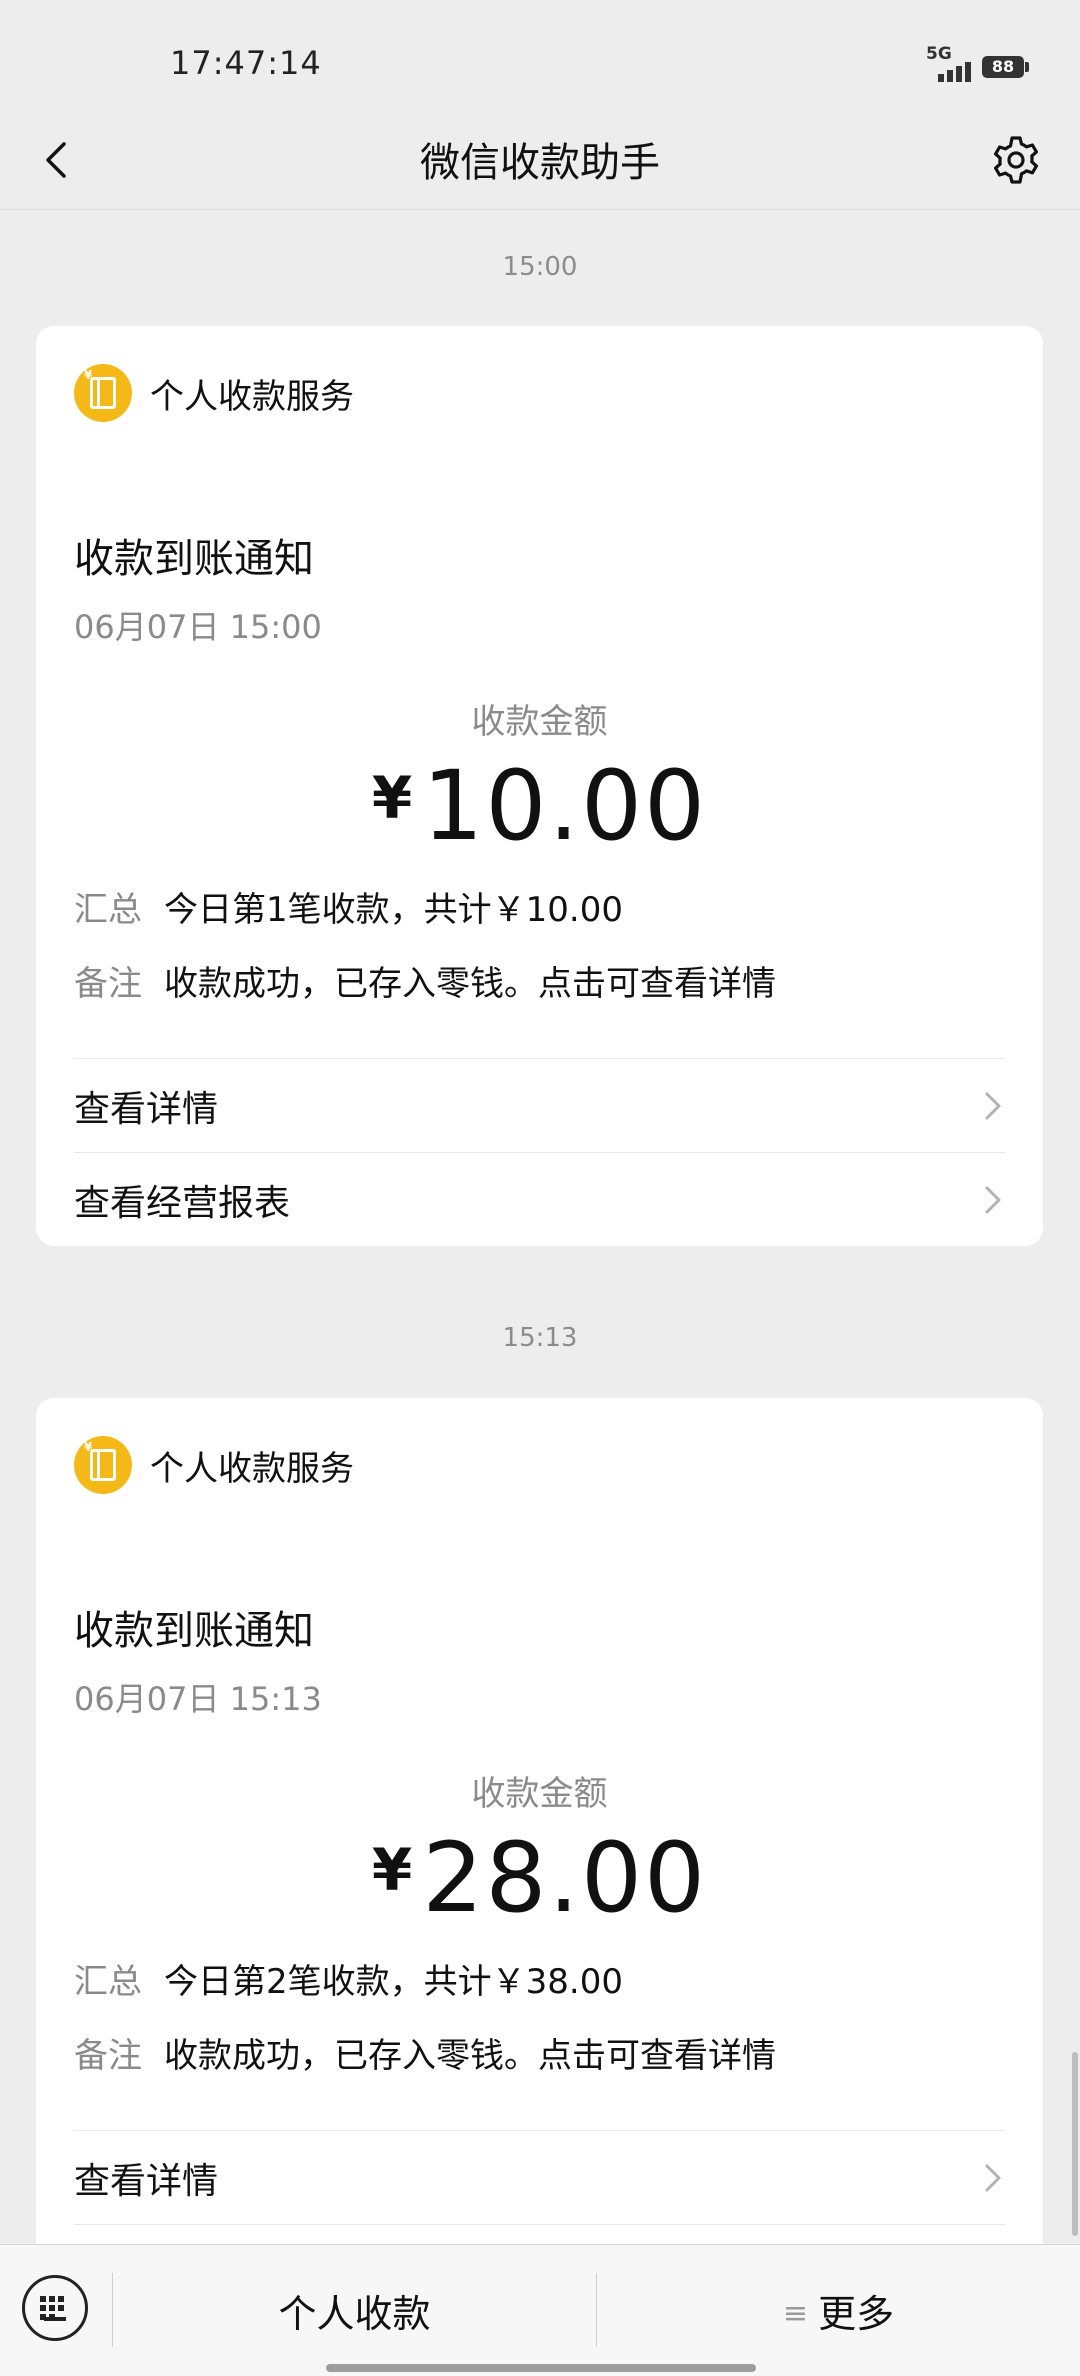 This screenshot has width=1080, height=2376. I want to click on summary-row: 汇总 今日第1笔收款，共计￥10.00, so click(348, 906).